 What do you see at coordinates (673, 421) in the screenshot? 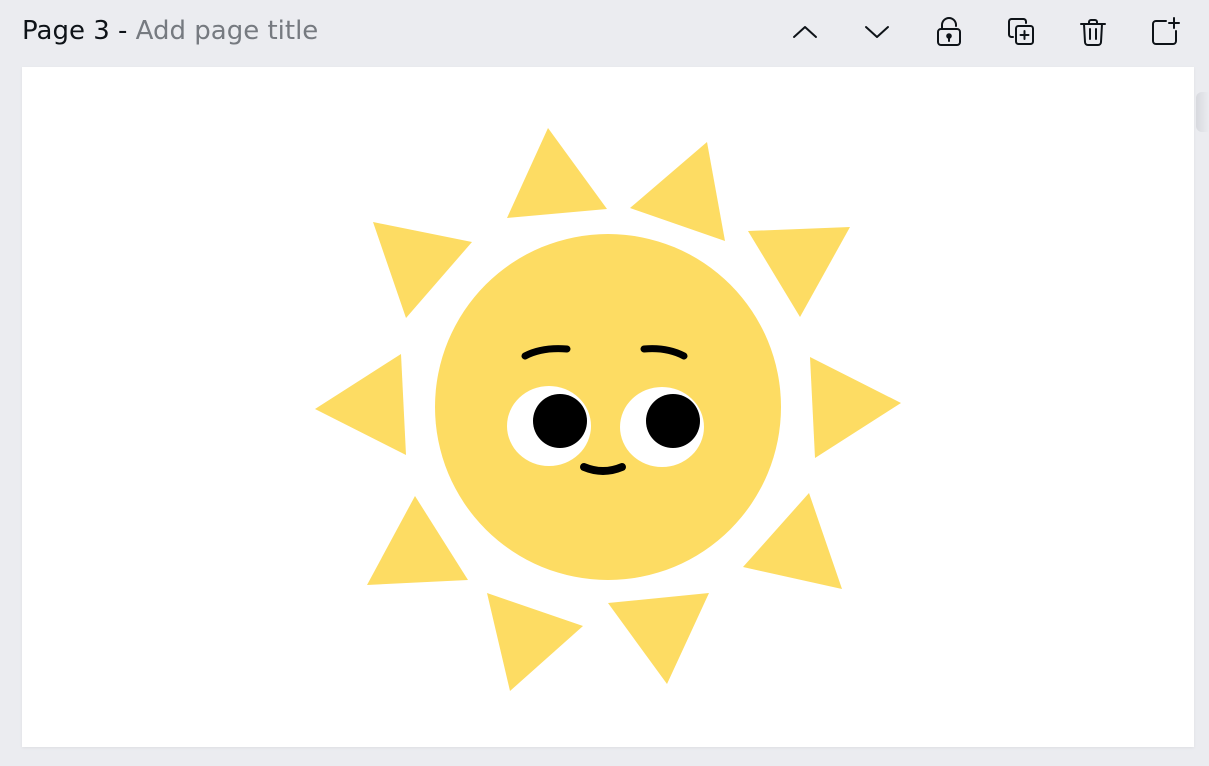
I see `right-eye-pupil` at bounding box center [673, 421].